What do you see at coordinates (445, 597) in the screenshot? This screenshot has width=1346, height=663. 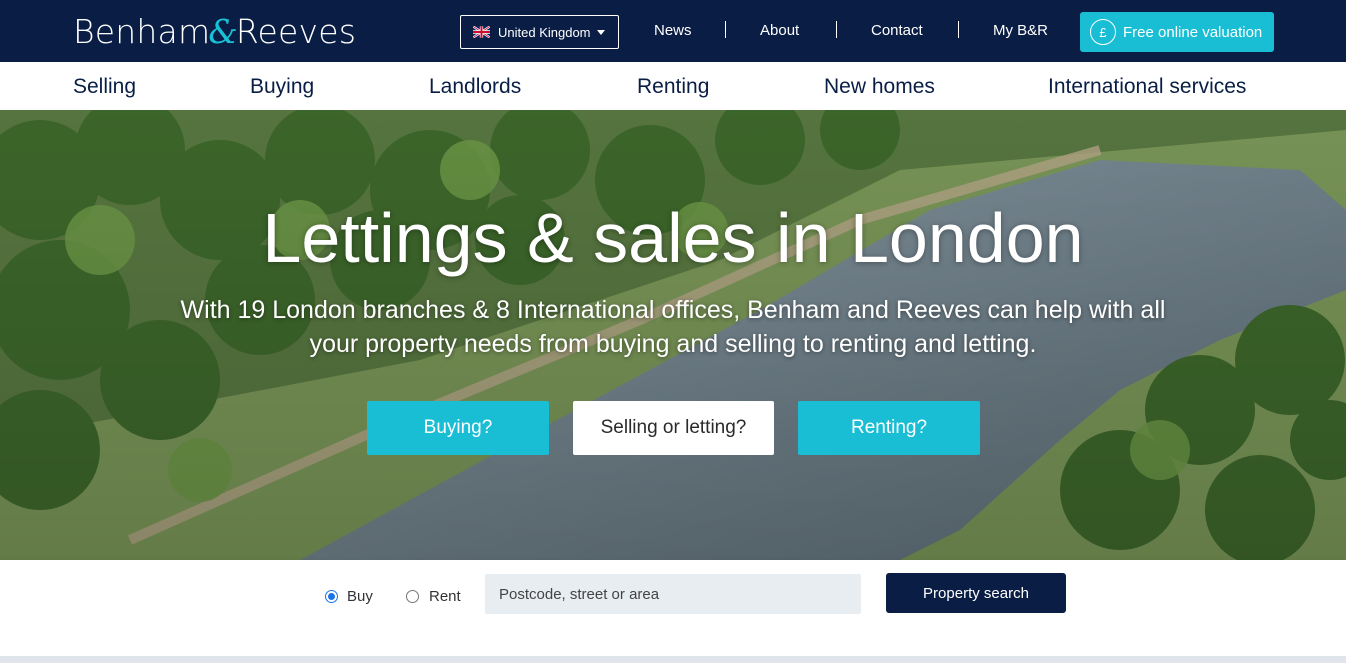 I see `rent-radio-label: Rent` at bounding box center [445, 597].